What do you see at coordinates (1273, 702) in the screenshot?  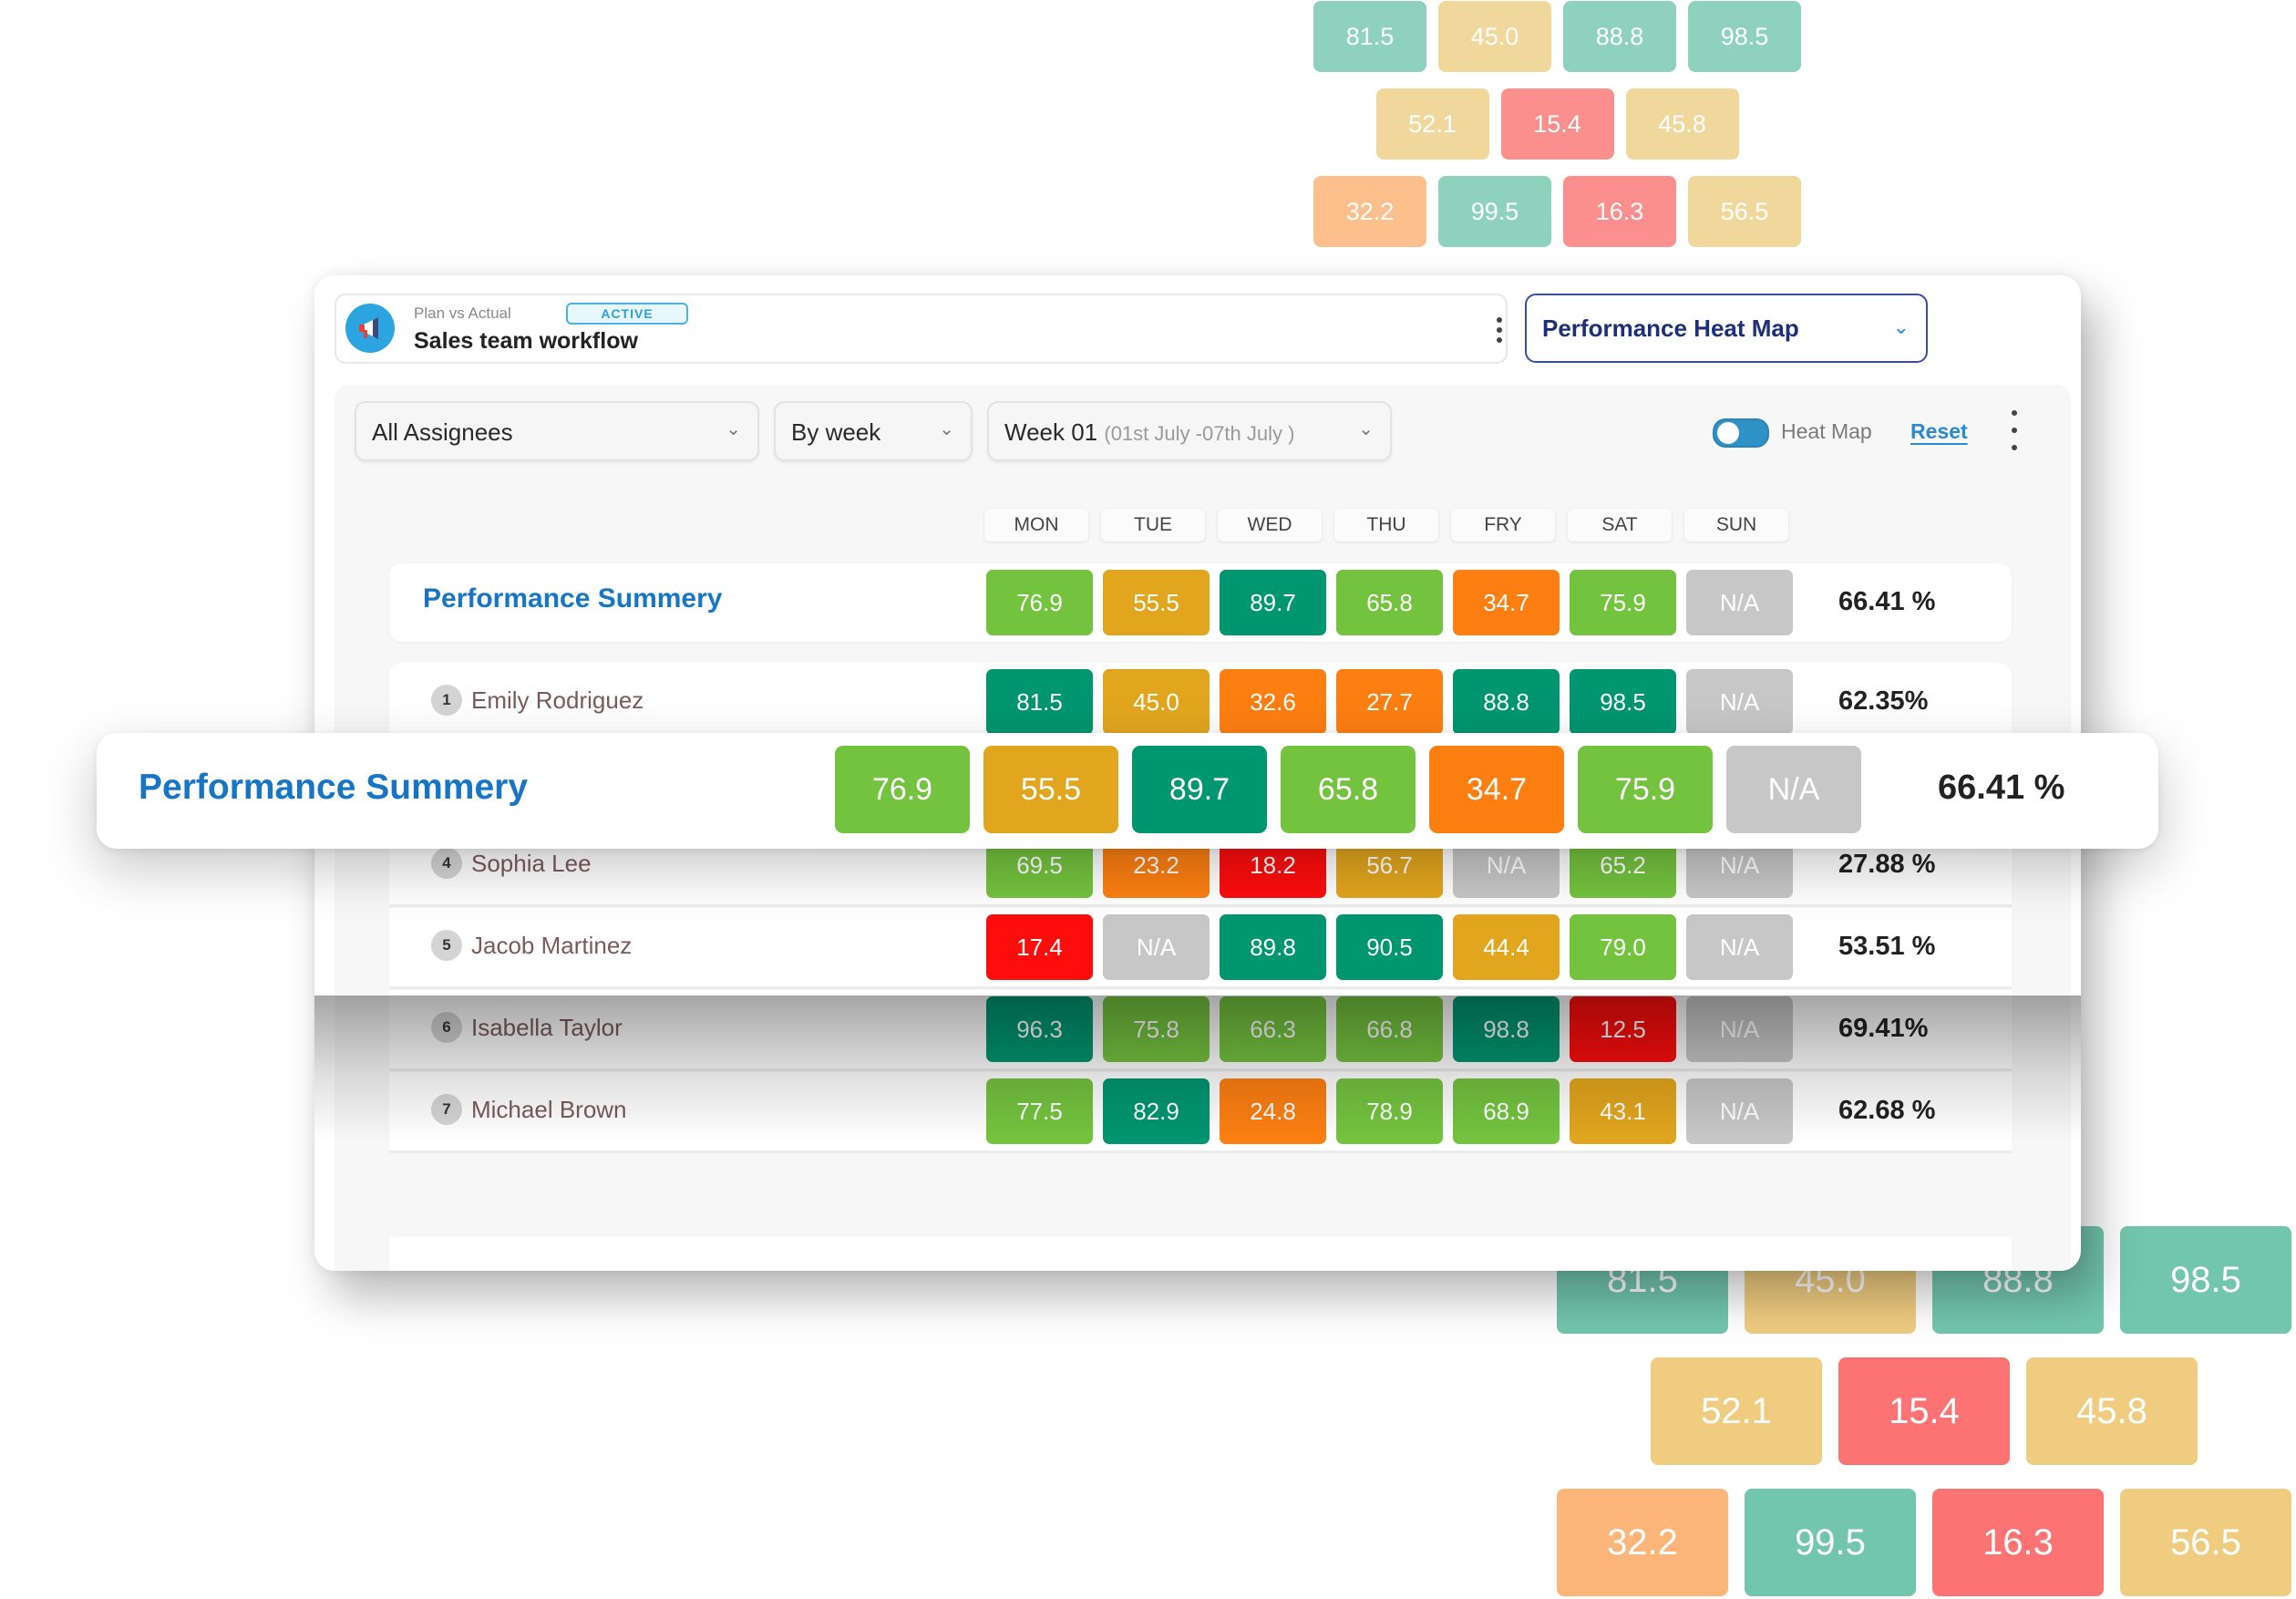 I see `heat-cell: 32.6` at bounding box center [1273, 702].